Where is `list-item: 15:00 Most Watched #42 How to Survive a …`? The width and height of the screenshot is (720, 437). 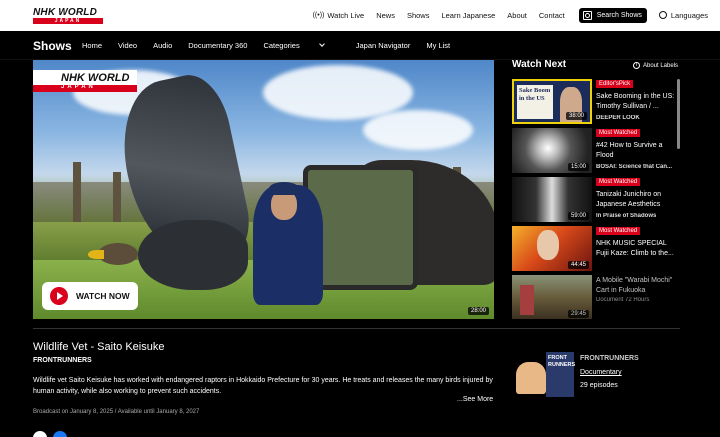
list-item: 15:00 Most Watched #42 How to Survive a … is located at coordinates (596, 151).